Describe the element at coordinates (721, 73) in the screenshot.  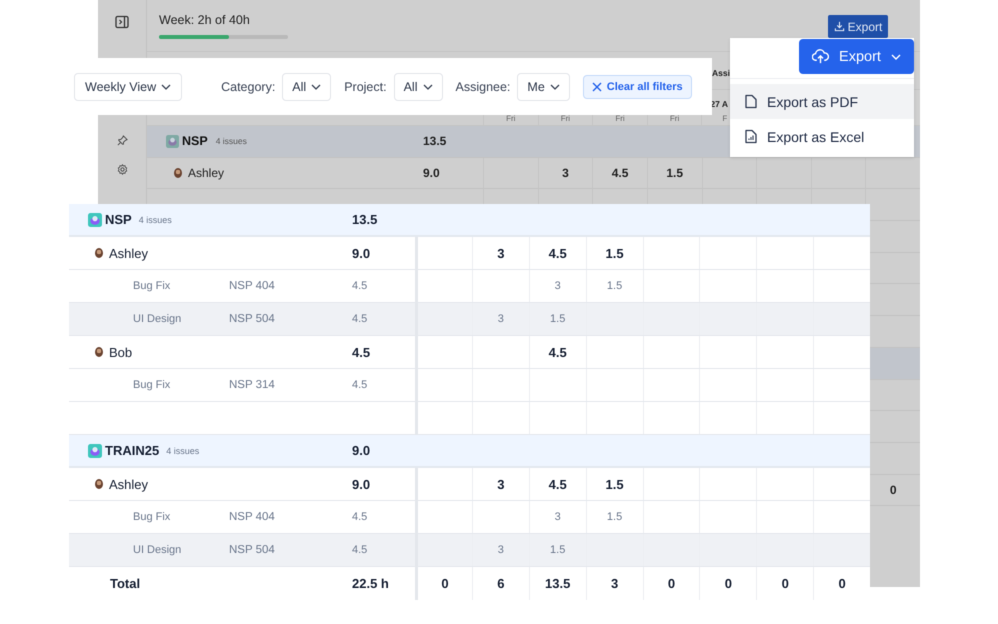
I see `column-header: Assi` at that location.